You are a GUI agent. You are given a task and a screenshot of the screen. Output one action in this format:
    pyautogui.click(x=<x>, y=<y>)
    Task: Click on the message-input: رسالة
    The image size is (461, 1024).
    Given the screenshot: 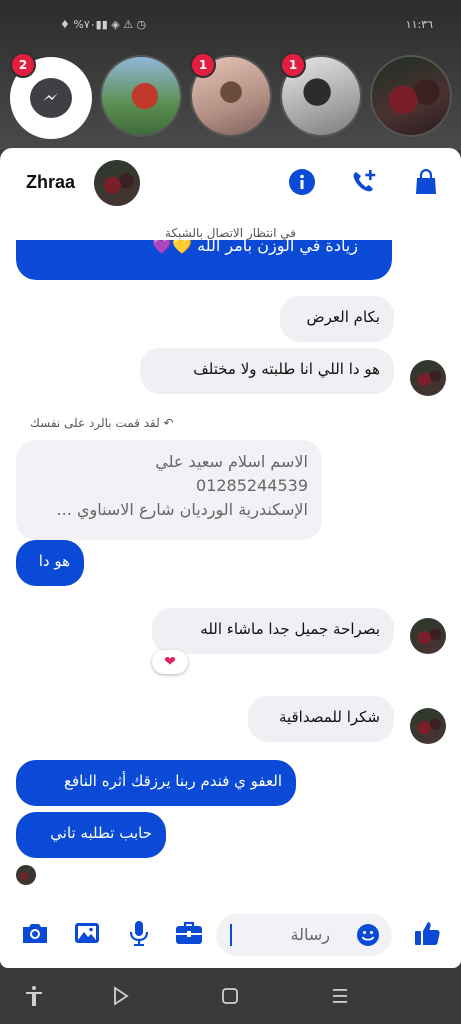 What is the action you would take?
    pyautogui.click(x=304, y=935)
    